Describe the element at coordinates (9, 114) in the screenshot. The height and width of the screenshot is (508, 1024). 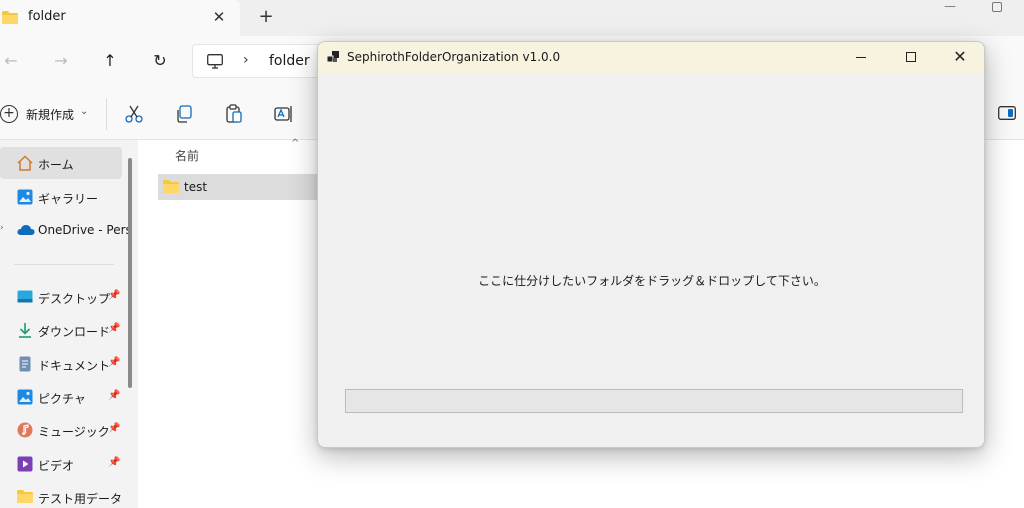
I see `plus-circle-icon: +` at that location.